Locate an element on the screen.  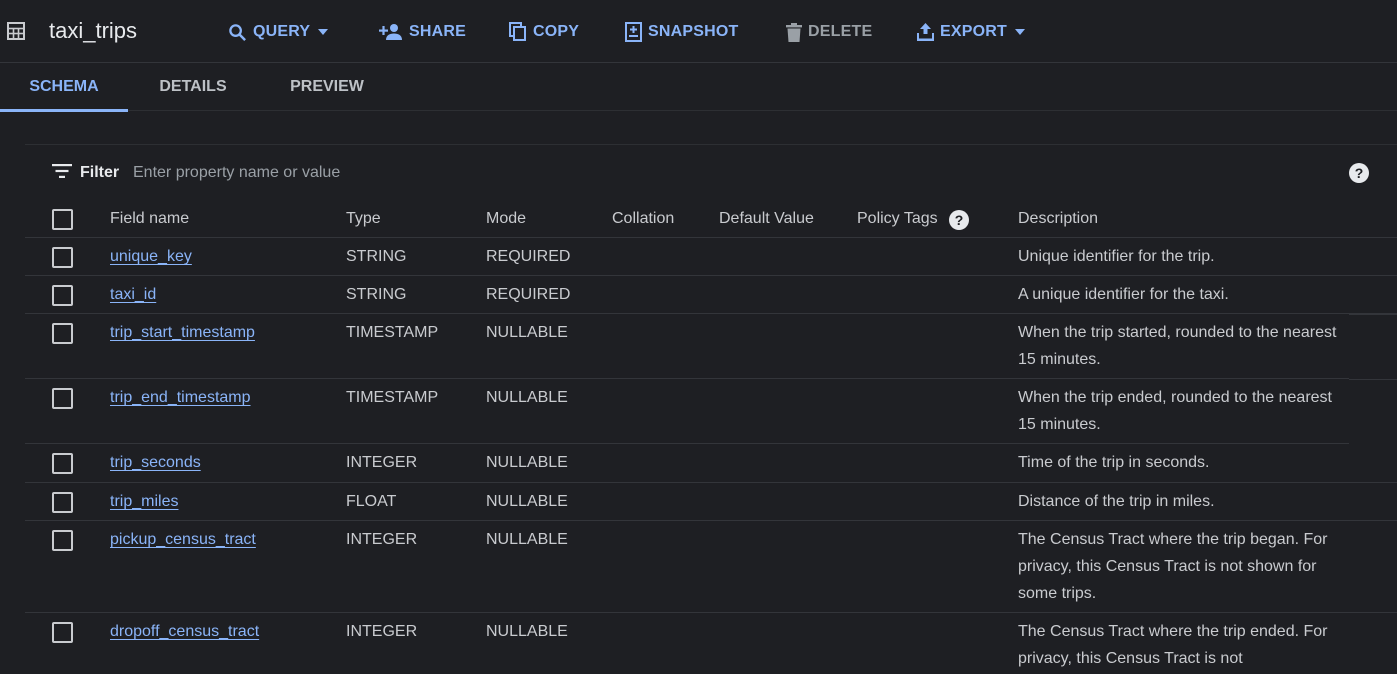
snapshot-button: SNAPSHOT is located at coordinates (682, 32).